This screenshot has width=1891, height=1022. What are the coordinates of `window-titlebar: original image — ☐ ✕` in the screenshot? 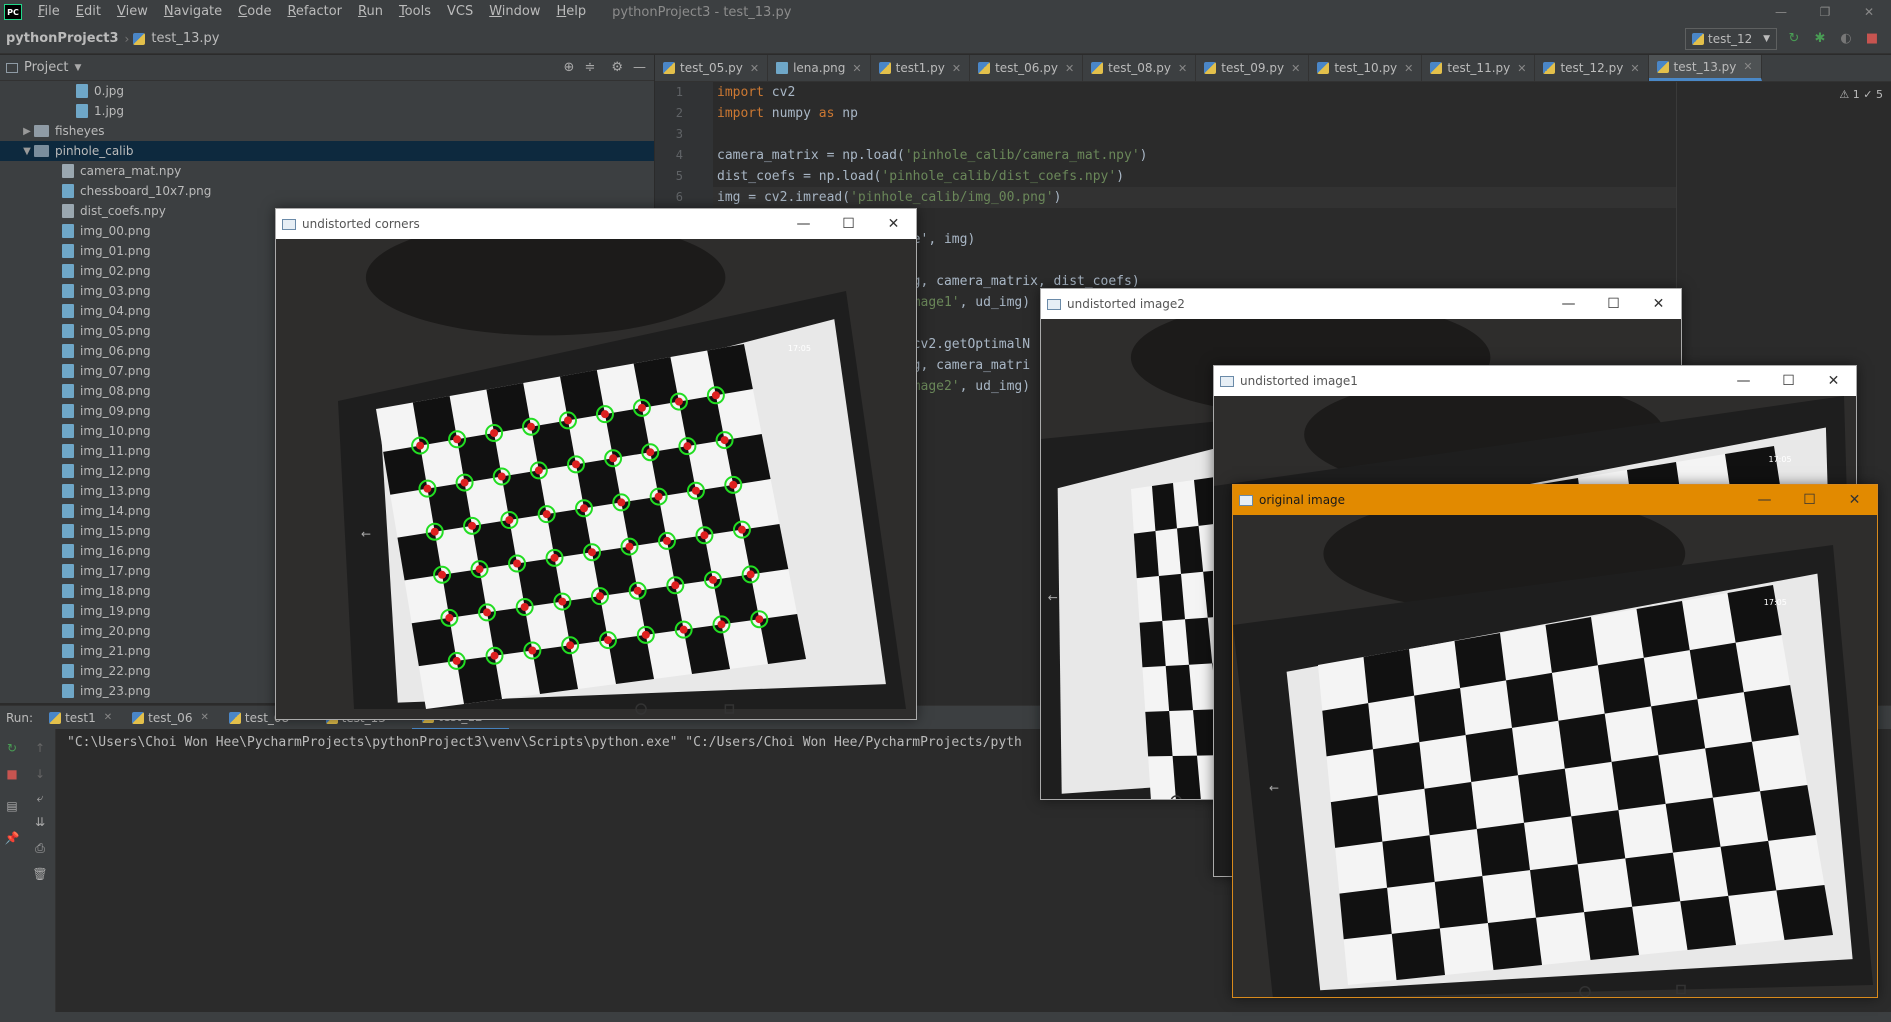 It's located at (1555, 500).